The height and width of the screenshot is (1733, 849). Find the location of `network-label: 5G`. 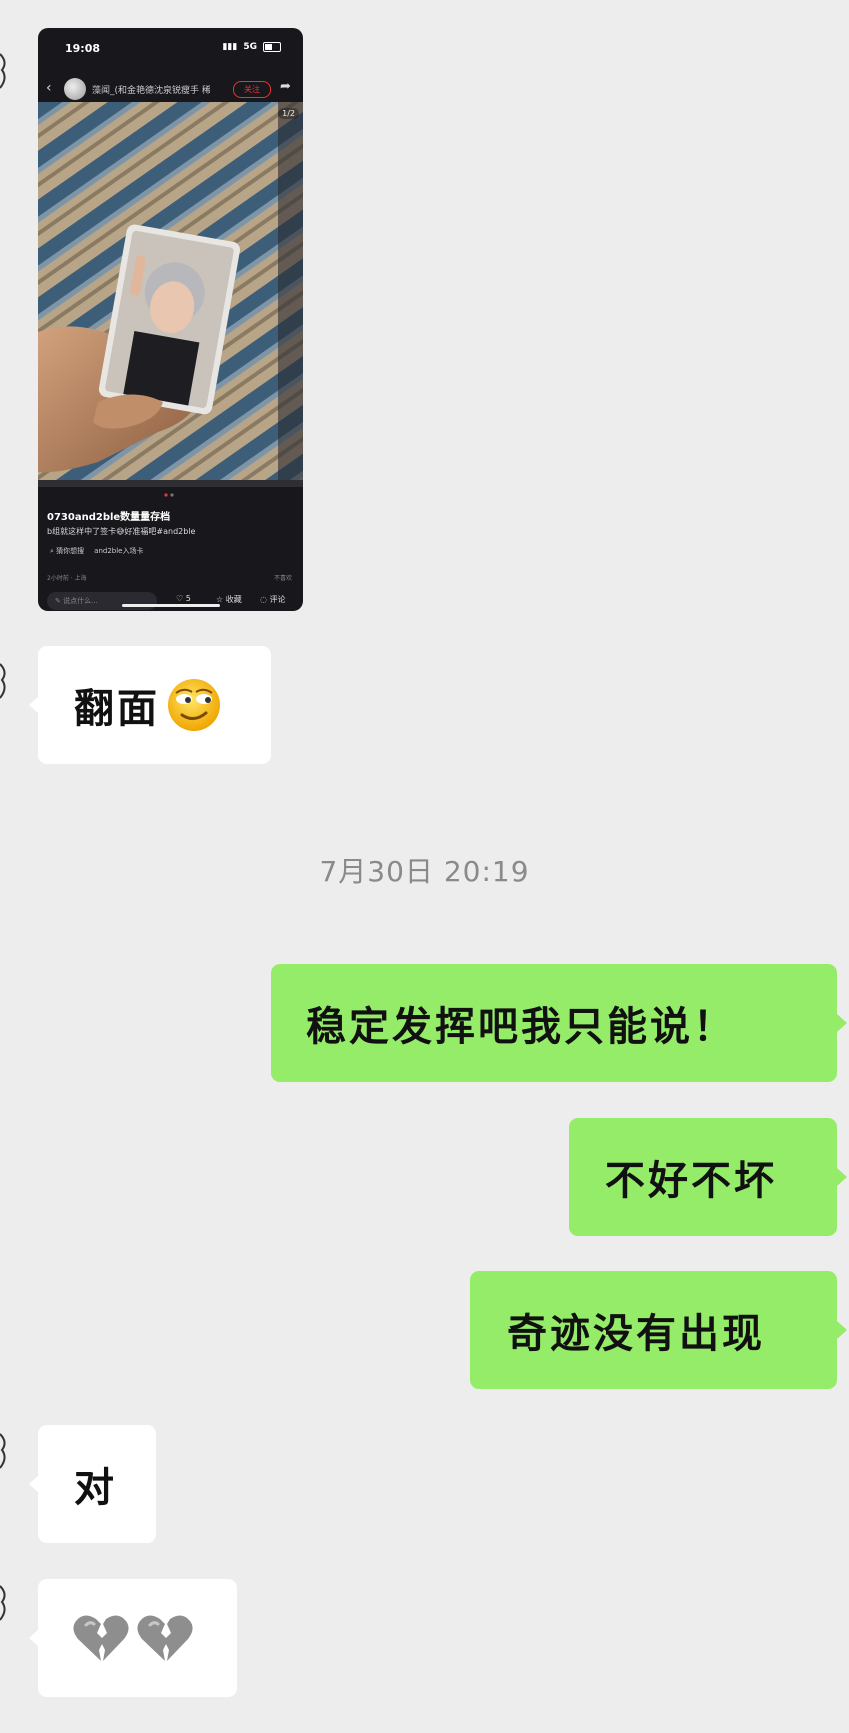

network-label: 5G is located at coordinates (250, 47).